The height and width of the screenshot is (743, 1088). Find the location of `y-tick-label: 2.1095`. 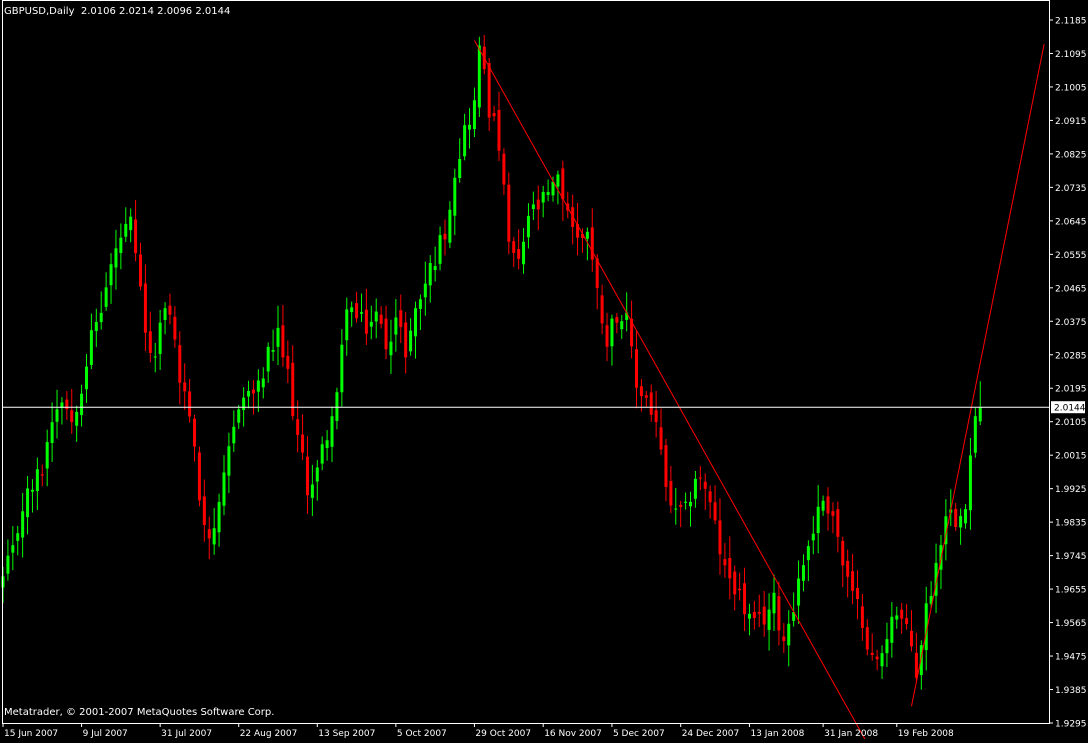

y-tick-label: 2.1095 is located at coordinates (1071, 55).